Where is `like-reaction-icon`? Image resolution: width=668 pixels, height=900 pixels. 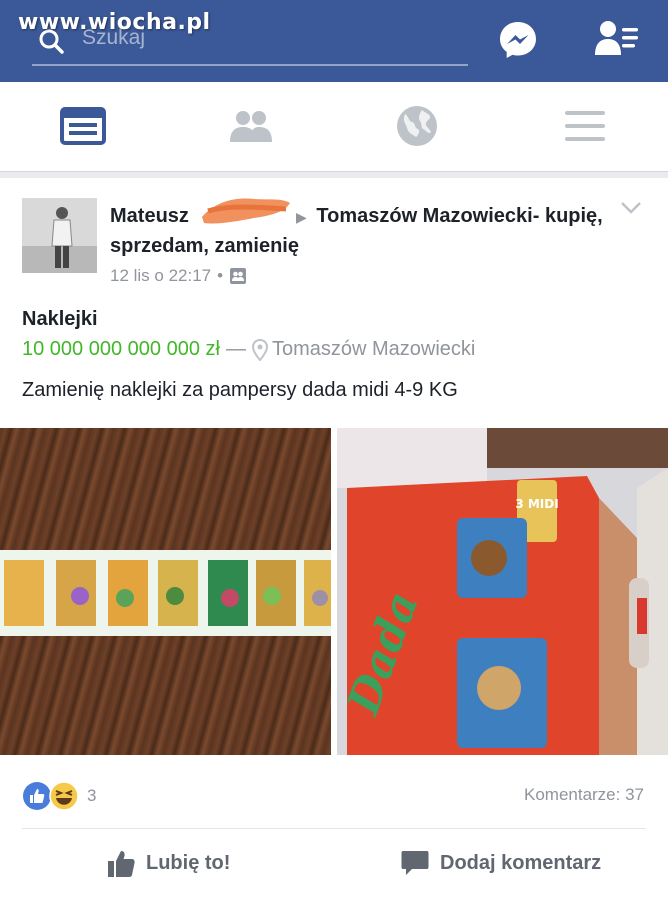
like-reaction-icon is located at coordinates (37, 796).